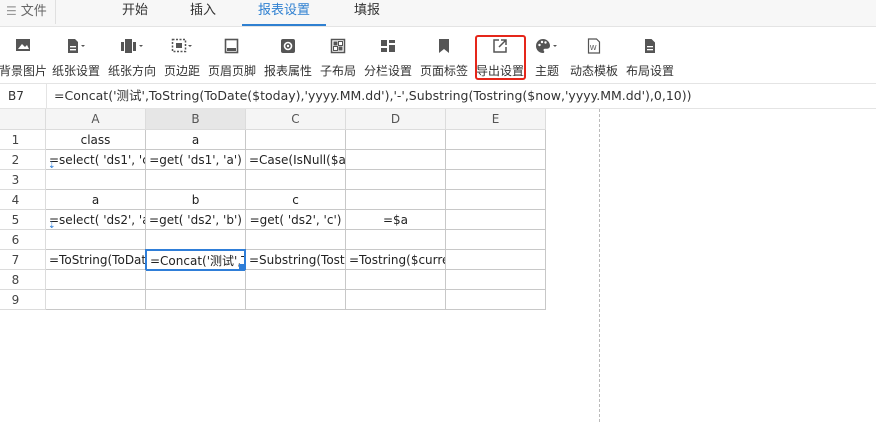 The height and width of the screenshot is (422, 876). Describe the element at coordinates (338, 58) in the screenshot. I see `sub-layout-button: 子布局` at that location.